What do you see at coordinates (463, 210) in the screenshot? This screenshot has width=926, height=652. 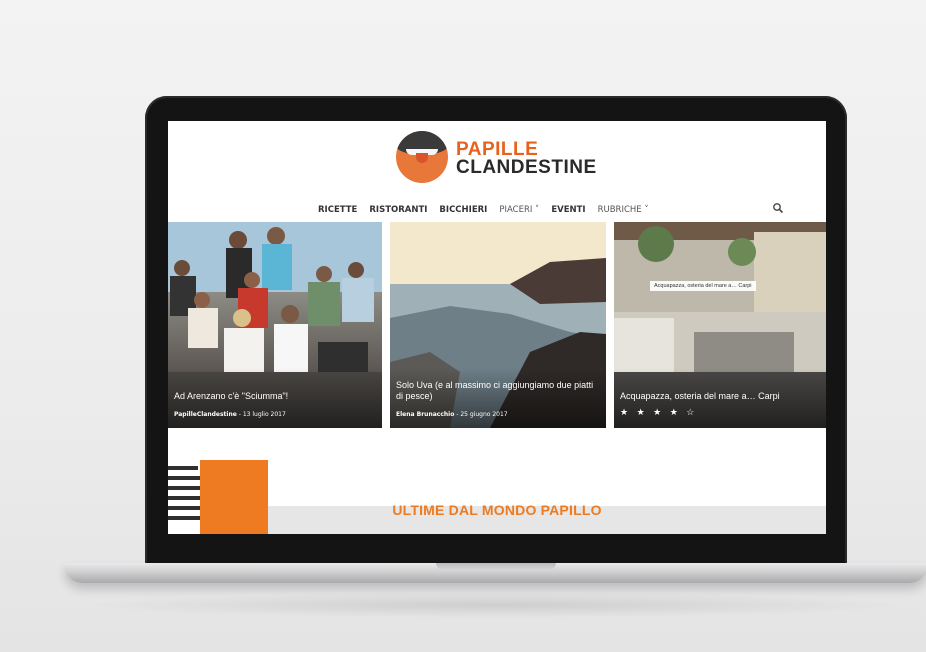 I see `nav-item-bicchieri: BICCHIERI` at bounding box center [463, 210].